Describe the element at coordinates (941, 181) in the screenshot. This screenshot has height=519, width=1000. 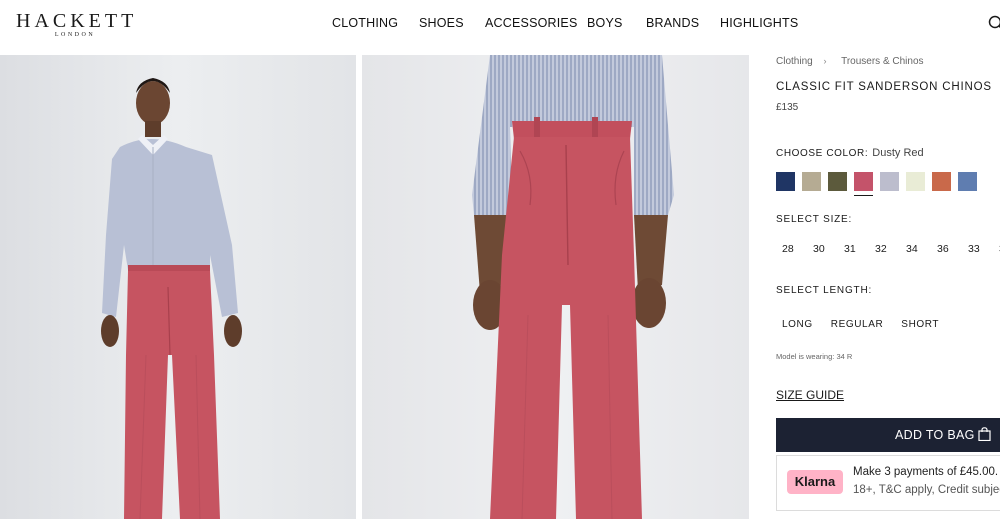
I see `color-swatch-terracotta` at that location.